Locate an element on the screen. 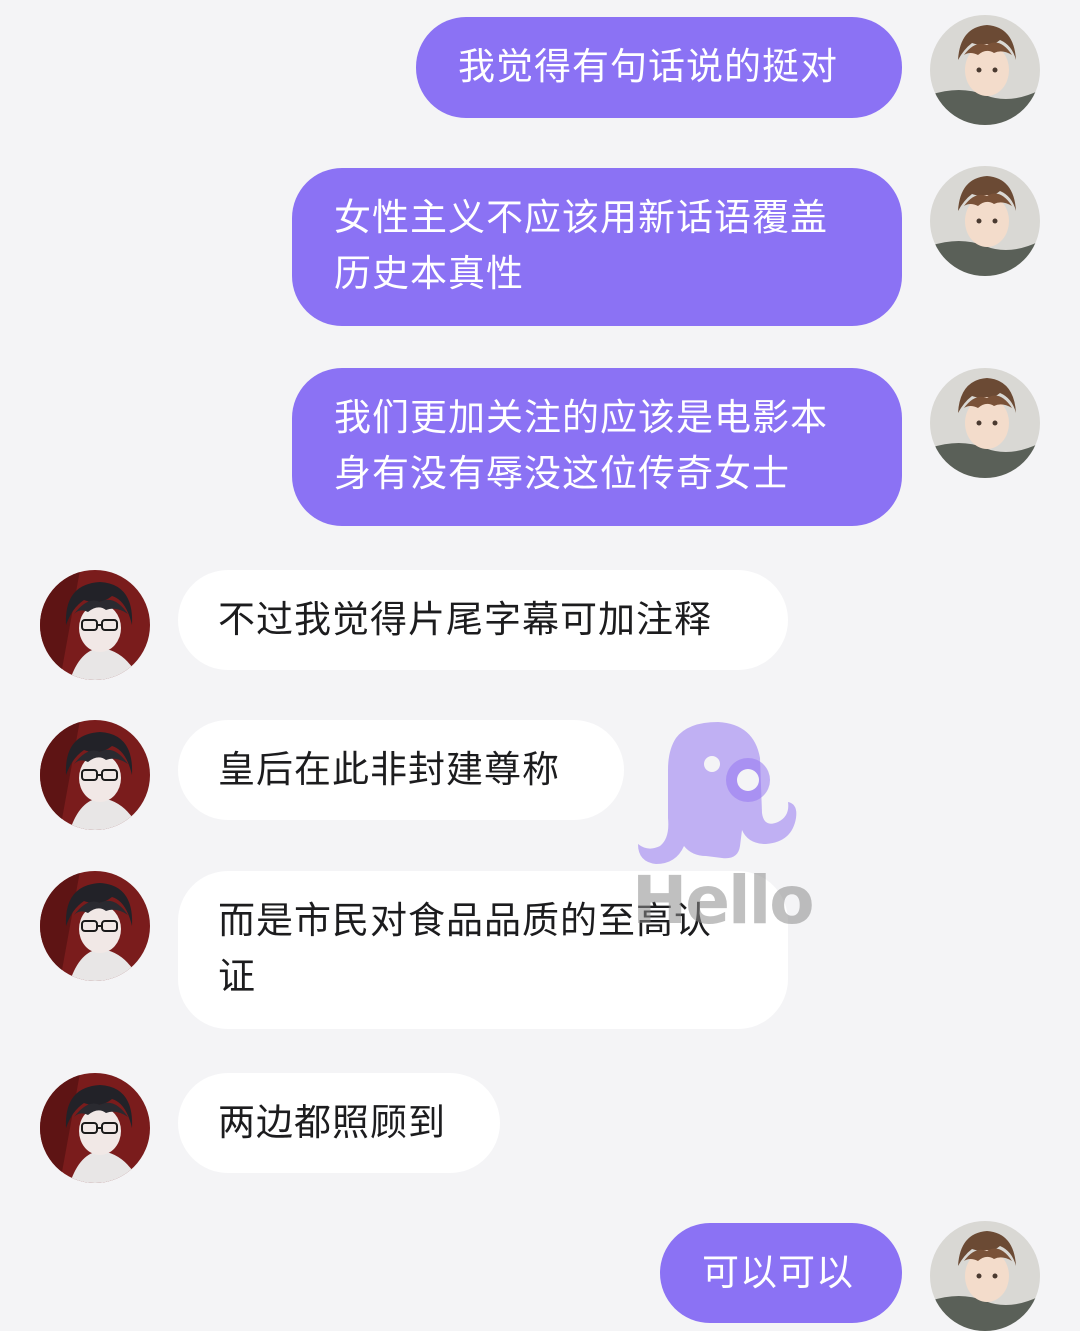 Image resolution: width=1080 pixels, height=1331 pixels. message-text: 我觉得有句话说的挺对 is located at coordinates (648, 66).